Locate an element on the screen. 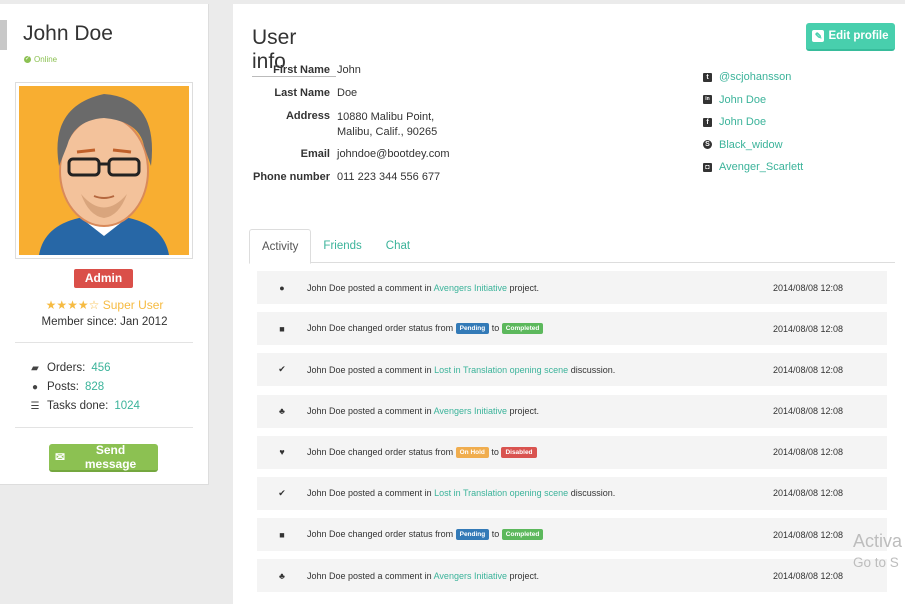 Image resolution: width=905 pixels, height=604 pixels. stat-posts: ● Posts: 828 is located at coordinates (84, 387).